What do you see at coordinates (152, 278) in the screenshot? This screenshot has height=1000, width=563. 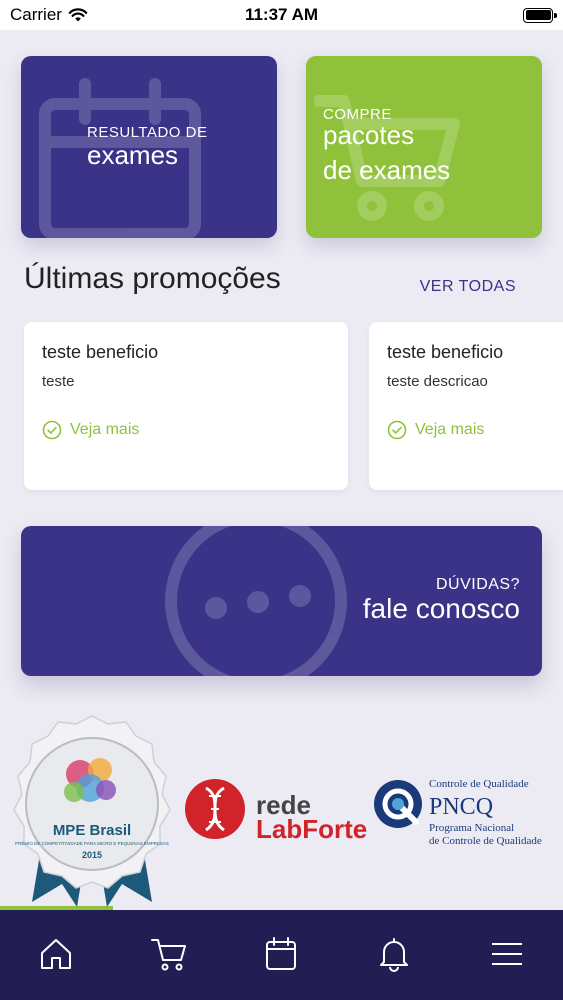 I see `promotions-title: Últimas promoções` at bounding box center [152, 278].